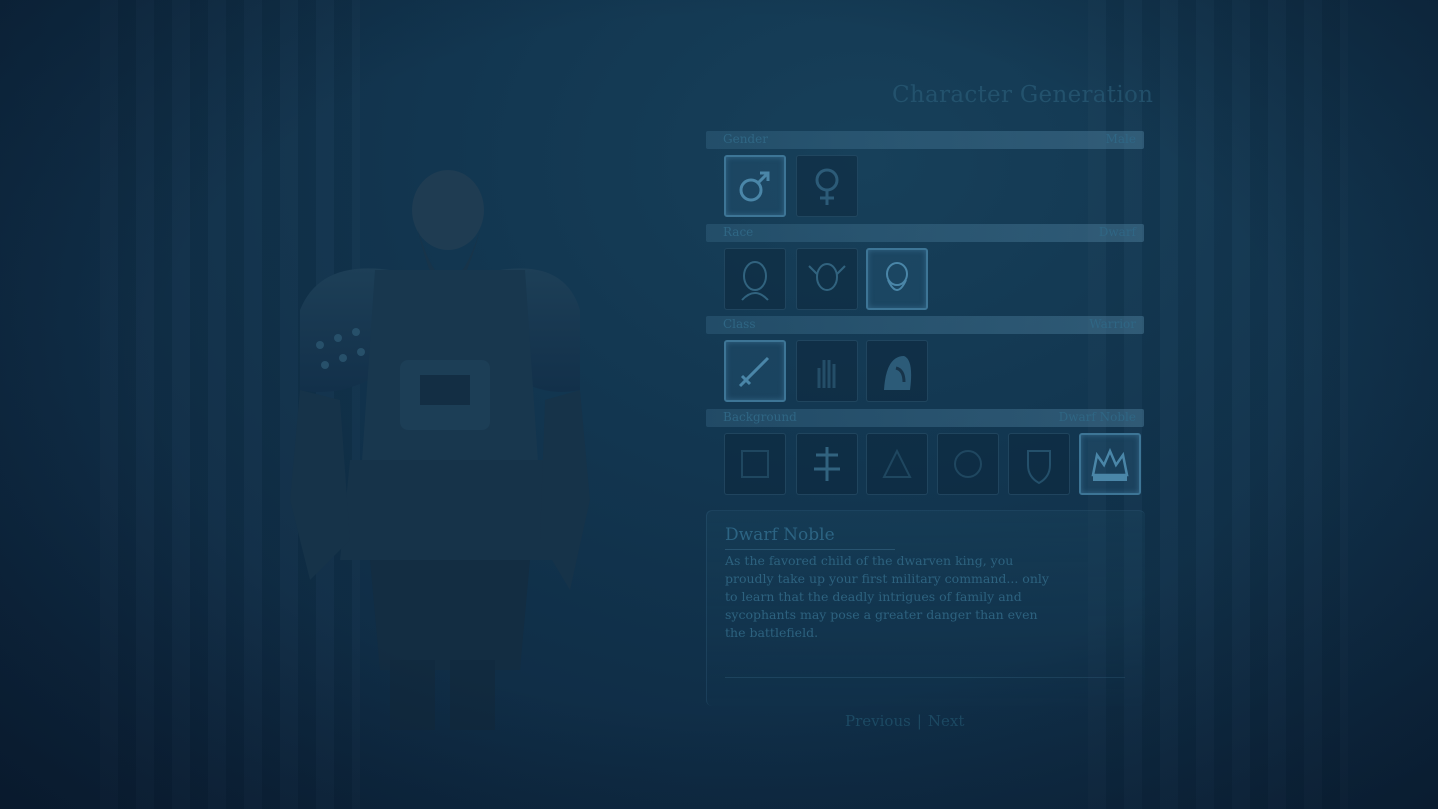 This screenshot has height=809, width=1438. I want to click on navigation-bar: Previous | Next, so click(904, 721).